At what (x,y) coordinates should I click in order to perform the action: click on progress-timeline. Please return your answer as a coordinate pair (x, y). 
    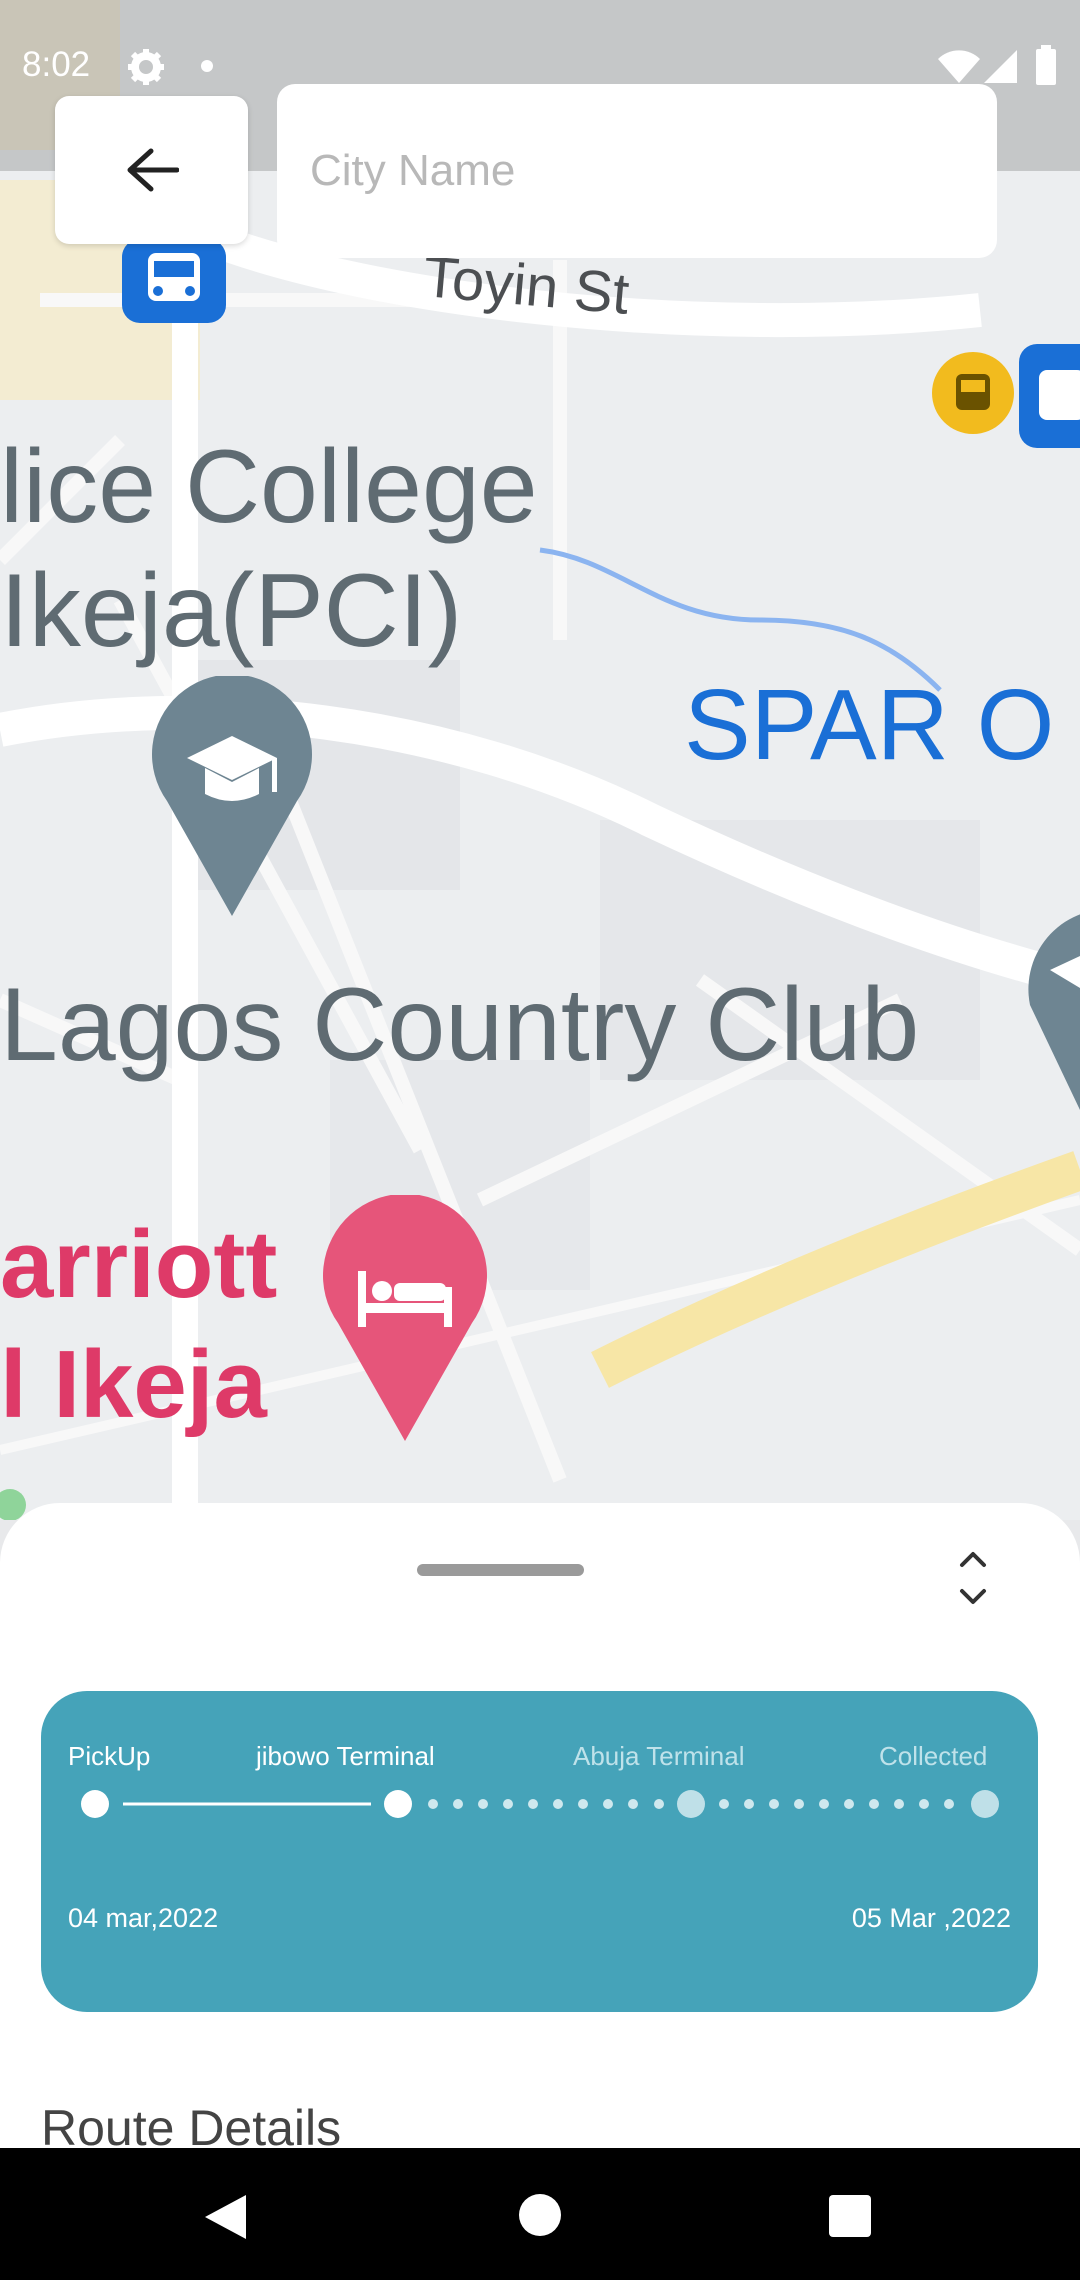
    Looking at the image, I should click on (540, 1804).